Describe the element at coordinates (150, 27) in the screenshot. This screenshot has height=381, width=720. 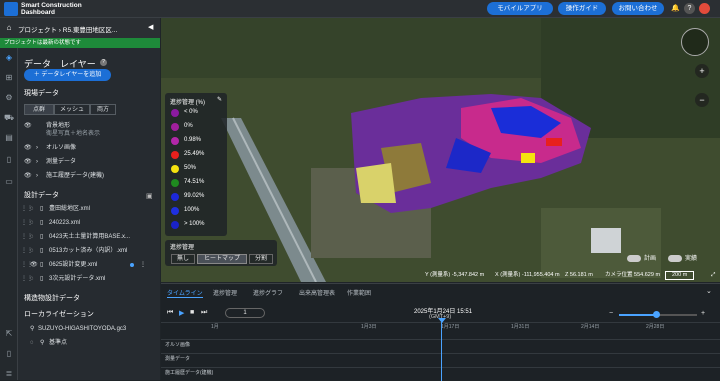
I see `collapse-panel-icon: ◀` at that location.